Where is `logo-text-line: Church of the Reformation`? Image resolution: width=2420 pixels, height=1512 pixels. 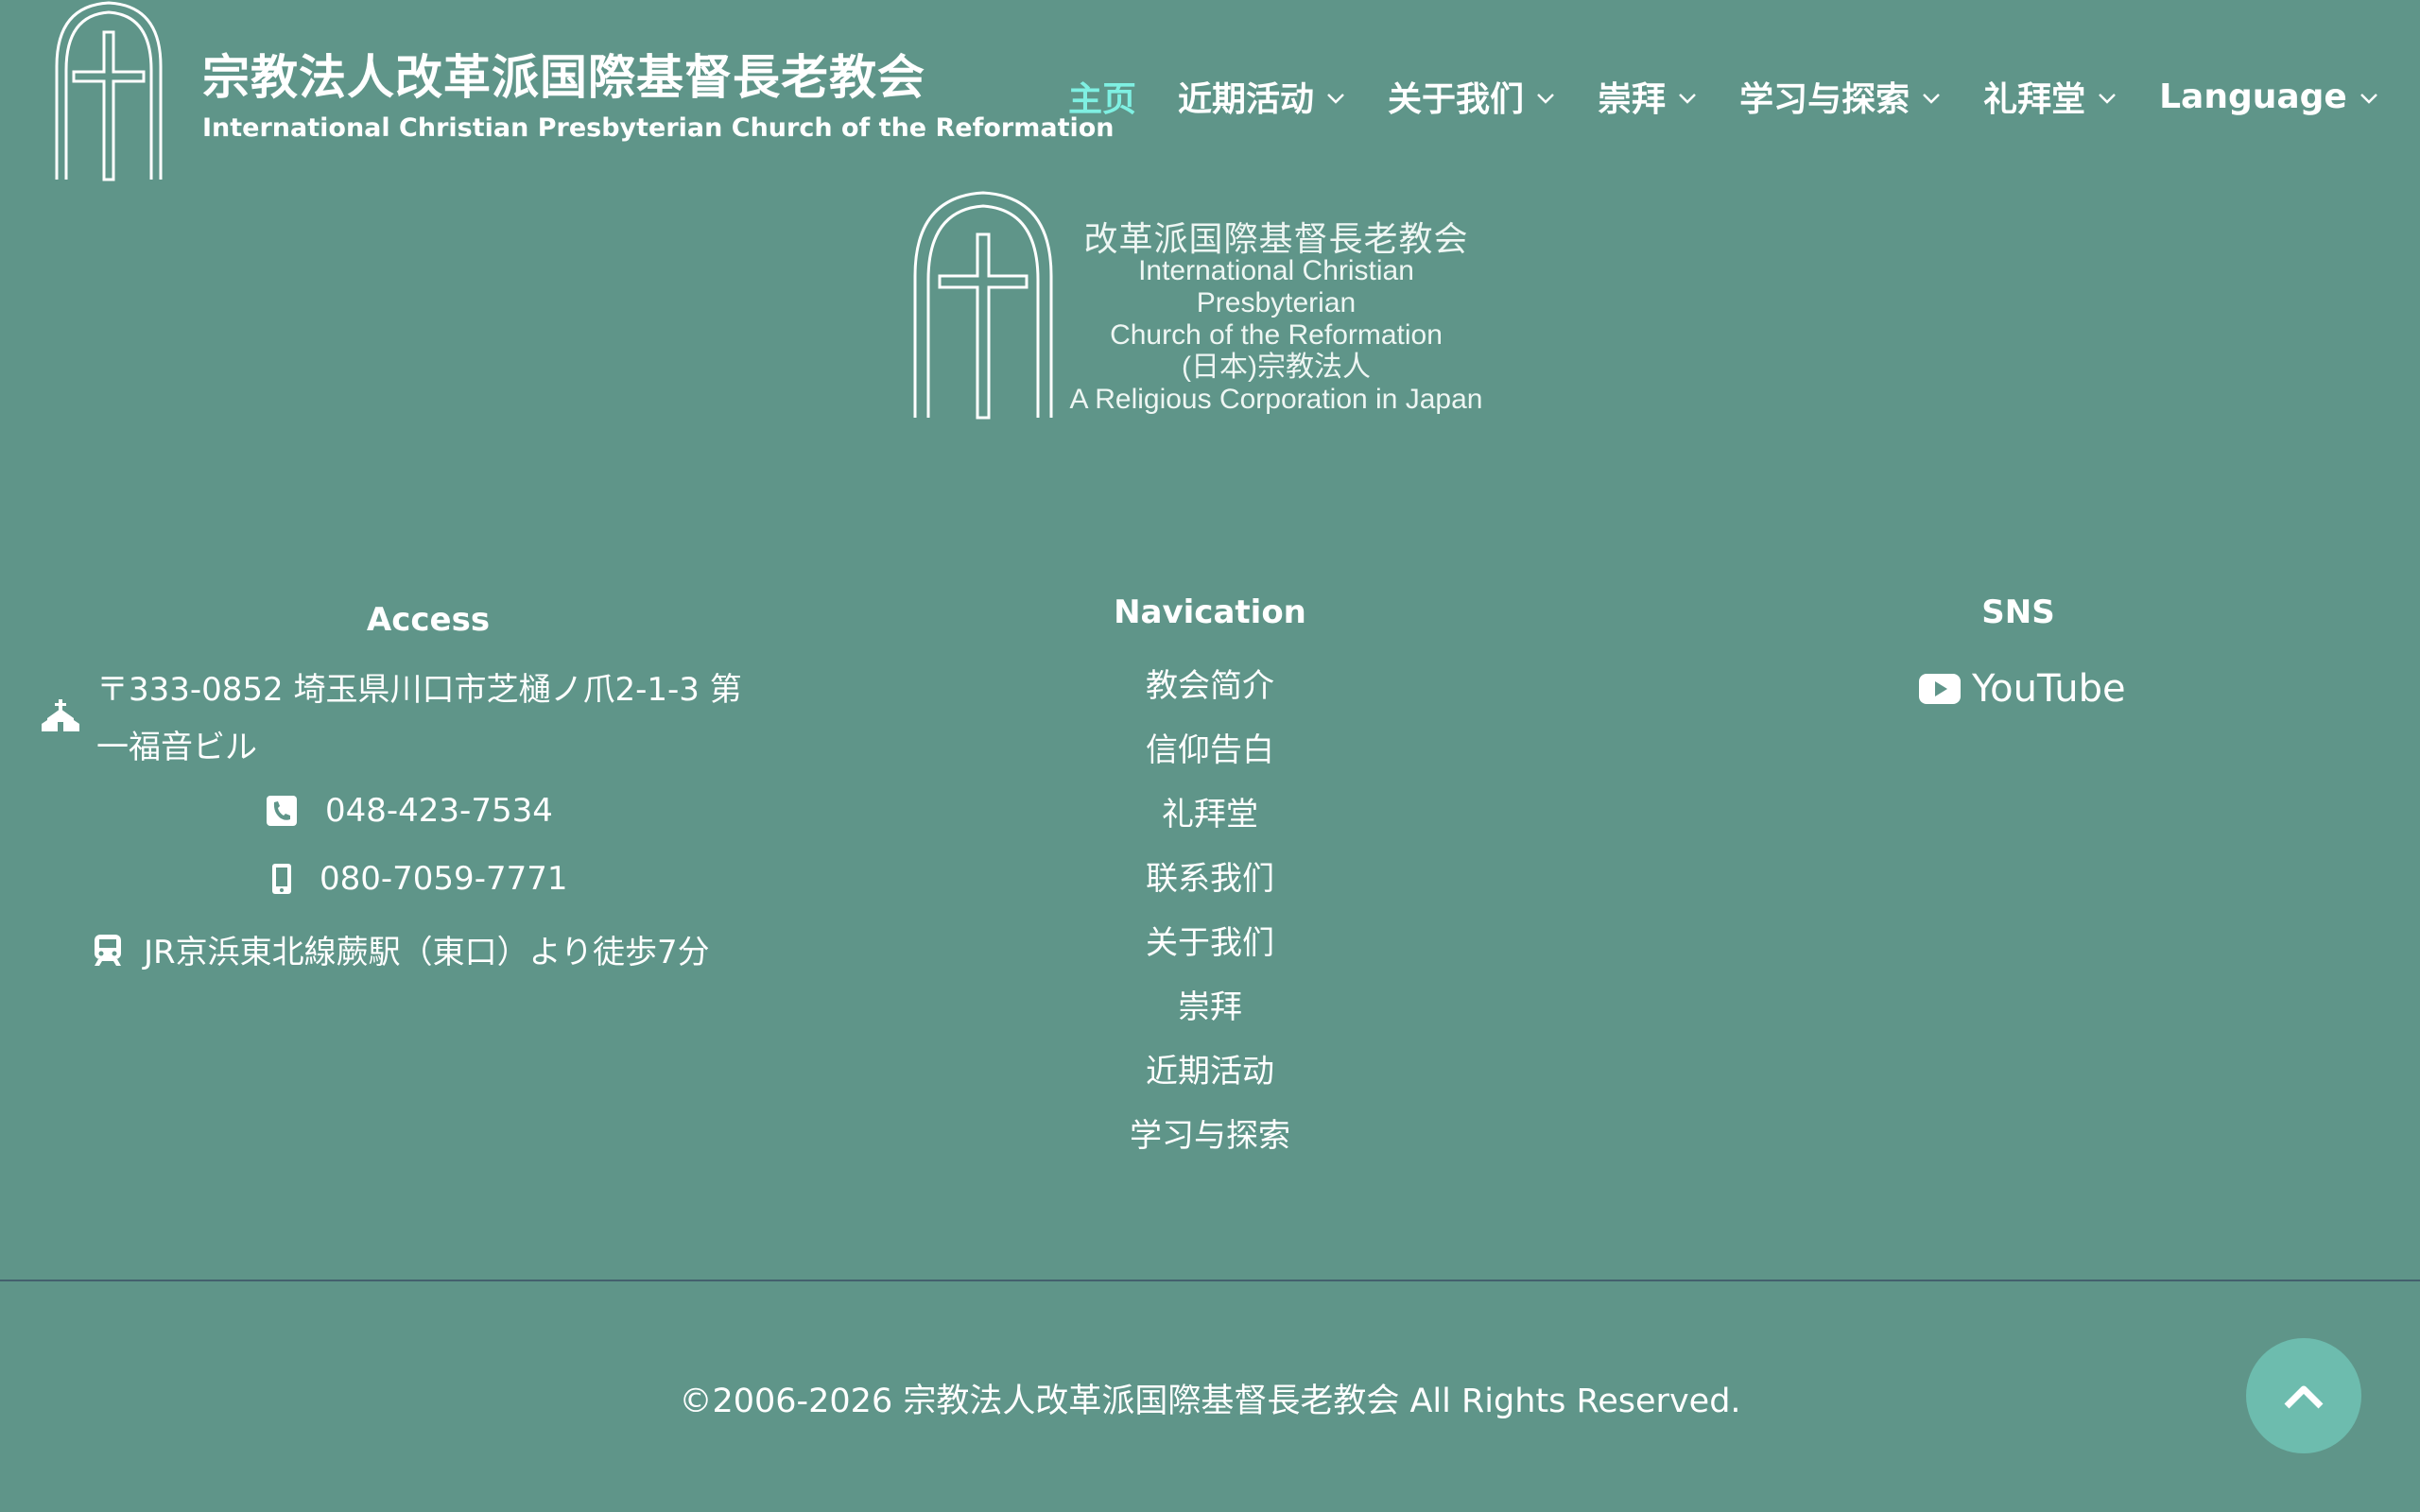
logo-text-line: Church of the Reformation is located at coordinates (1276, 335).